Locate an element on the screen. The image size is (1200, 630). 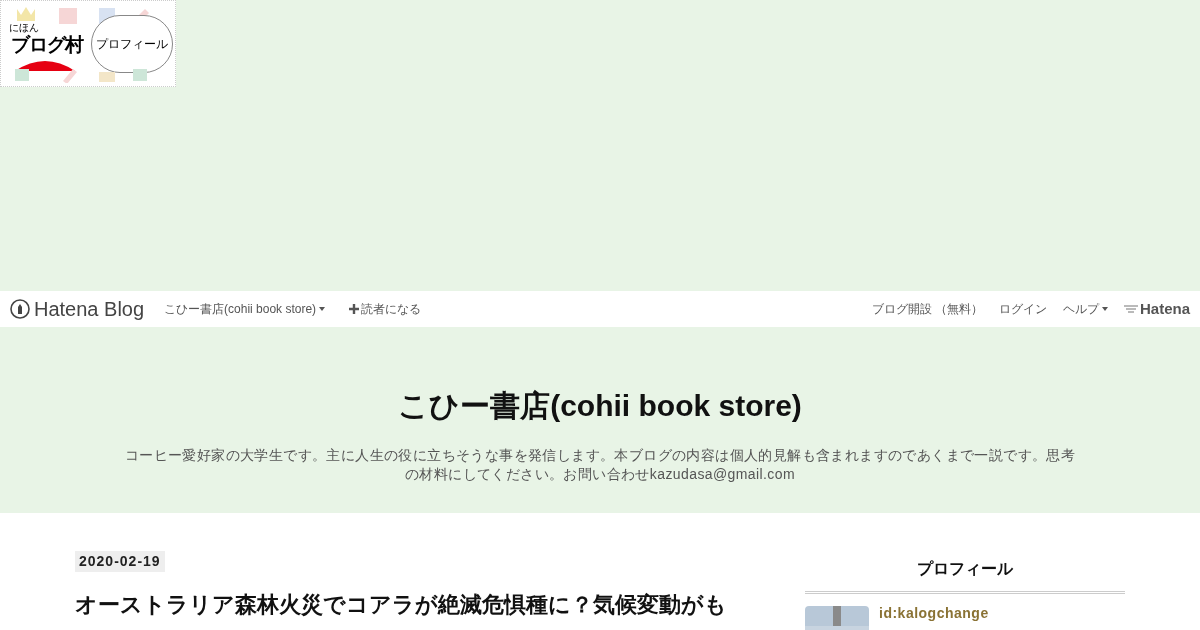
module-title: プロフィール is located at coordinates (965, 569).